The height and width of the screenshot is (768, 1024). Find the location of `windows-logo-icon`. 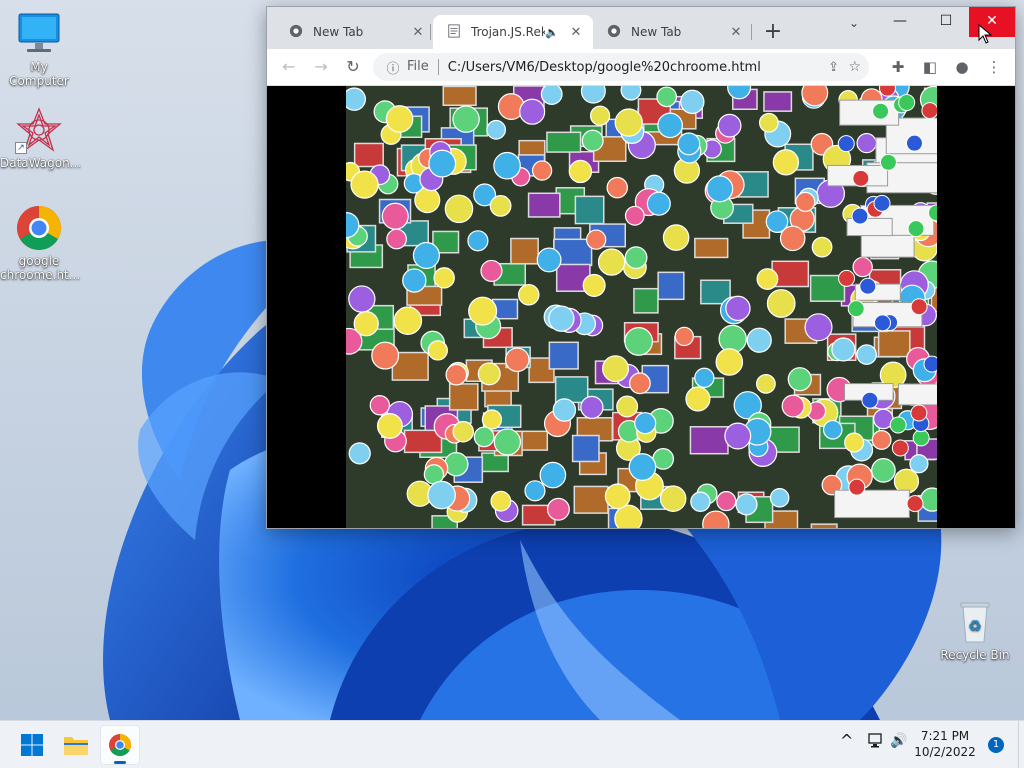

windows-logo-icon is located at coordinates (32, 745).